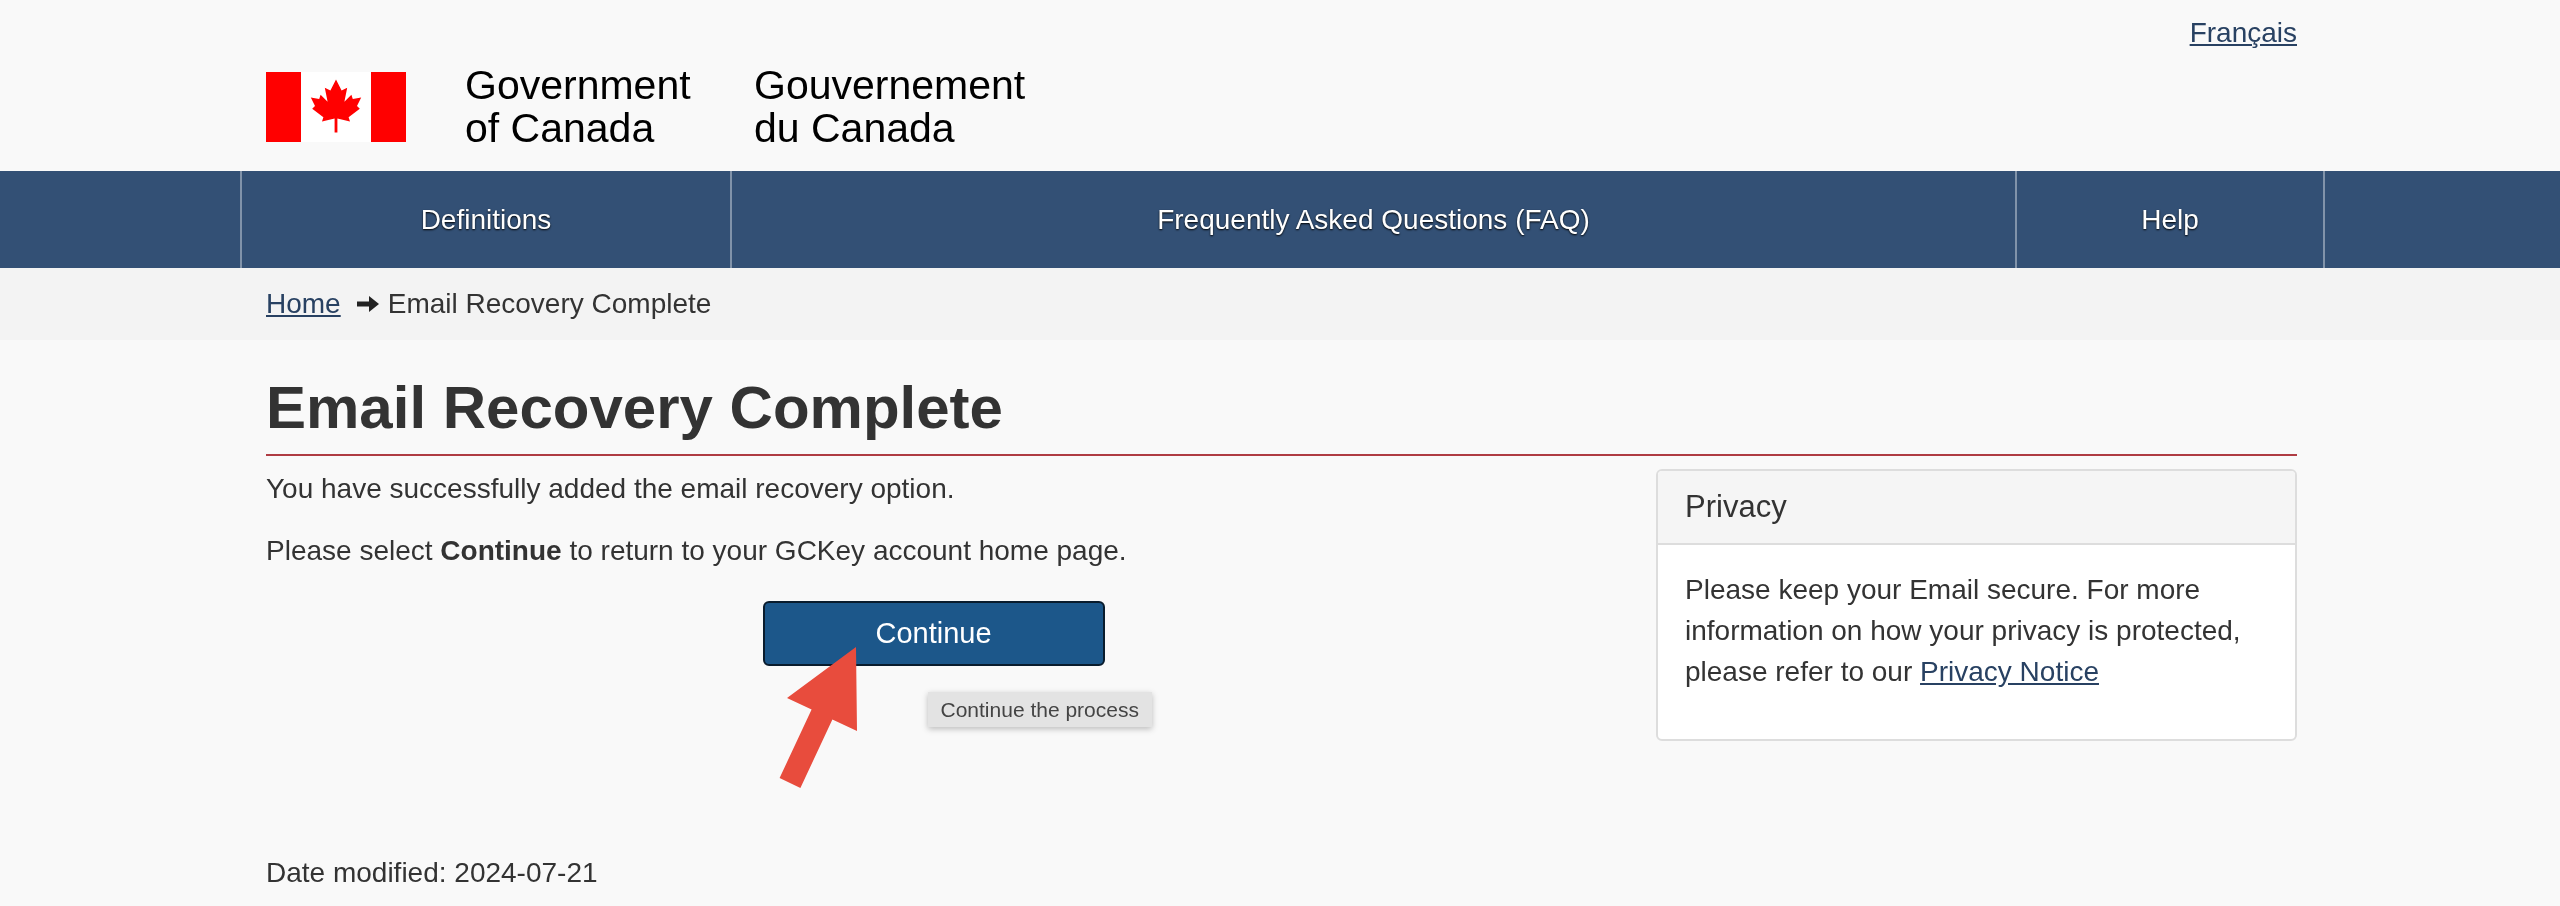 The height and width of the screenshot is (906, 2560). Describe the element at coordinates (303, 304) in the screenshot. I see `breadcrumb-link: Home` at that location.